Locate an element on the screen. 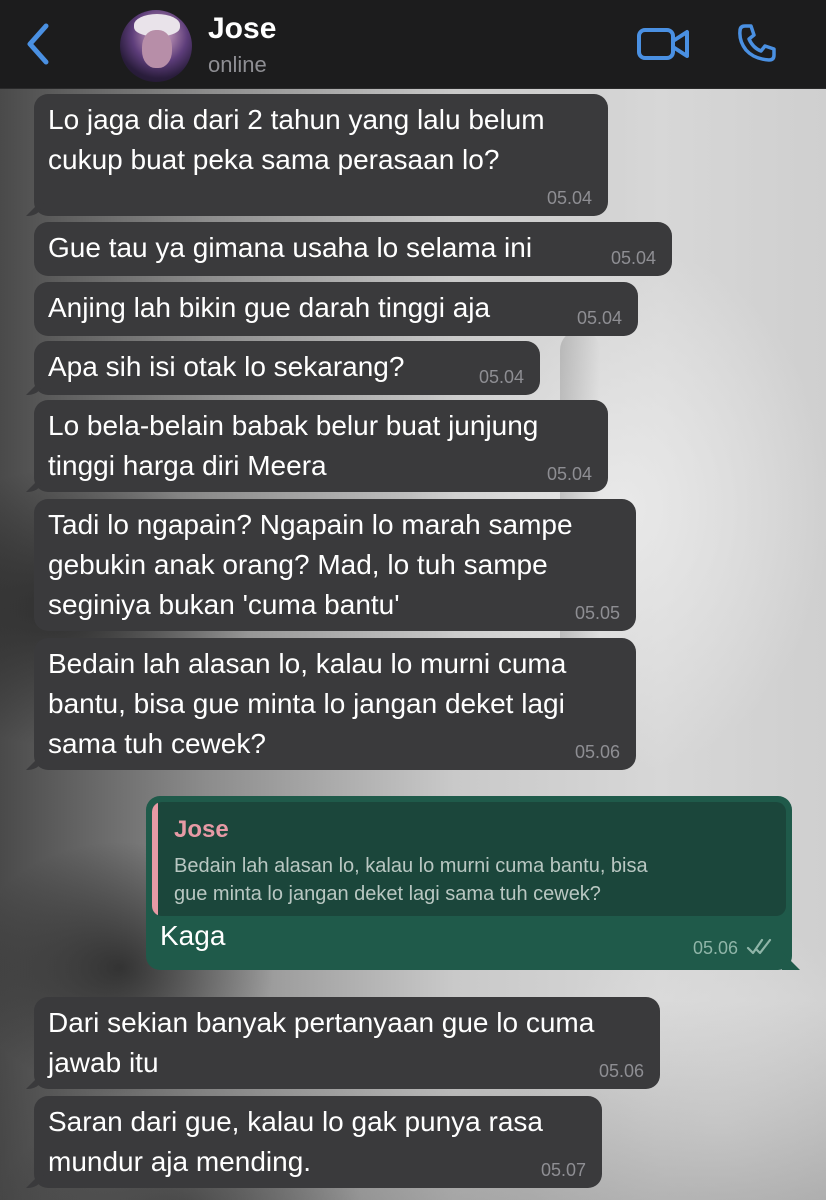 Image resolution: width=826 pixels, height=1200 pixels. message-time: 05.05 is located at coordinates (597, 613).